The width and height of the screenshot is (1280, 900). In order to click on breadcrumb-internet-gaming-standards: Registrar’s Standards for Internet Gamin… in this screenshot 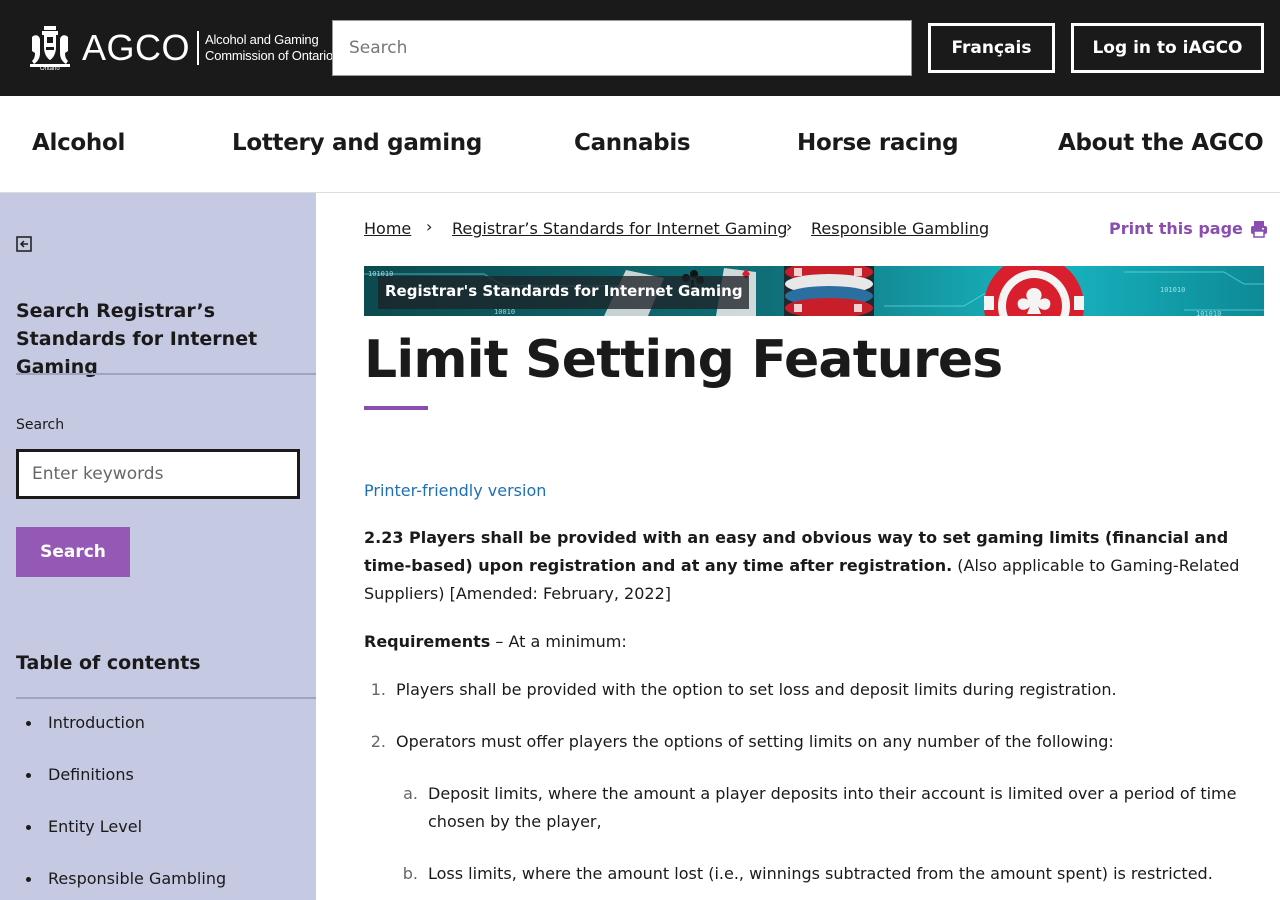, I will do `click(619, 228)`.